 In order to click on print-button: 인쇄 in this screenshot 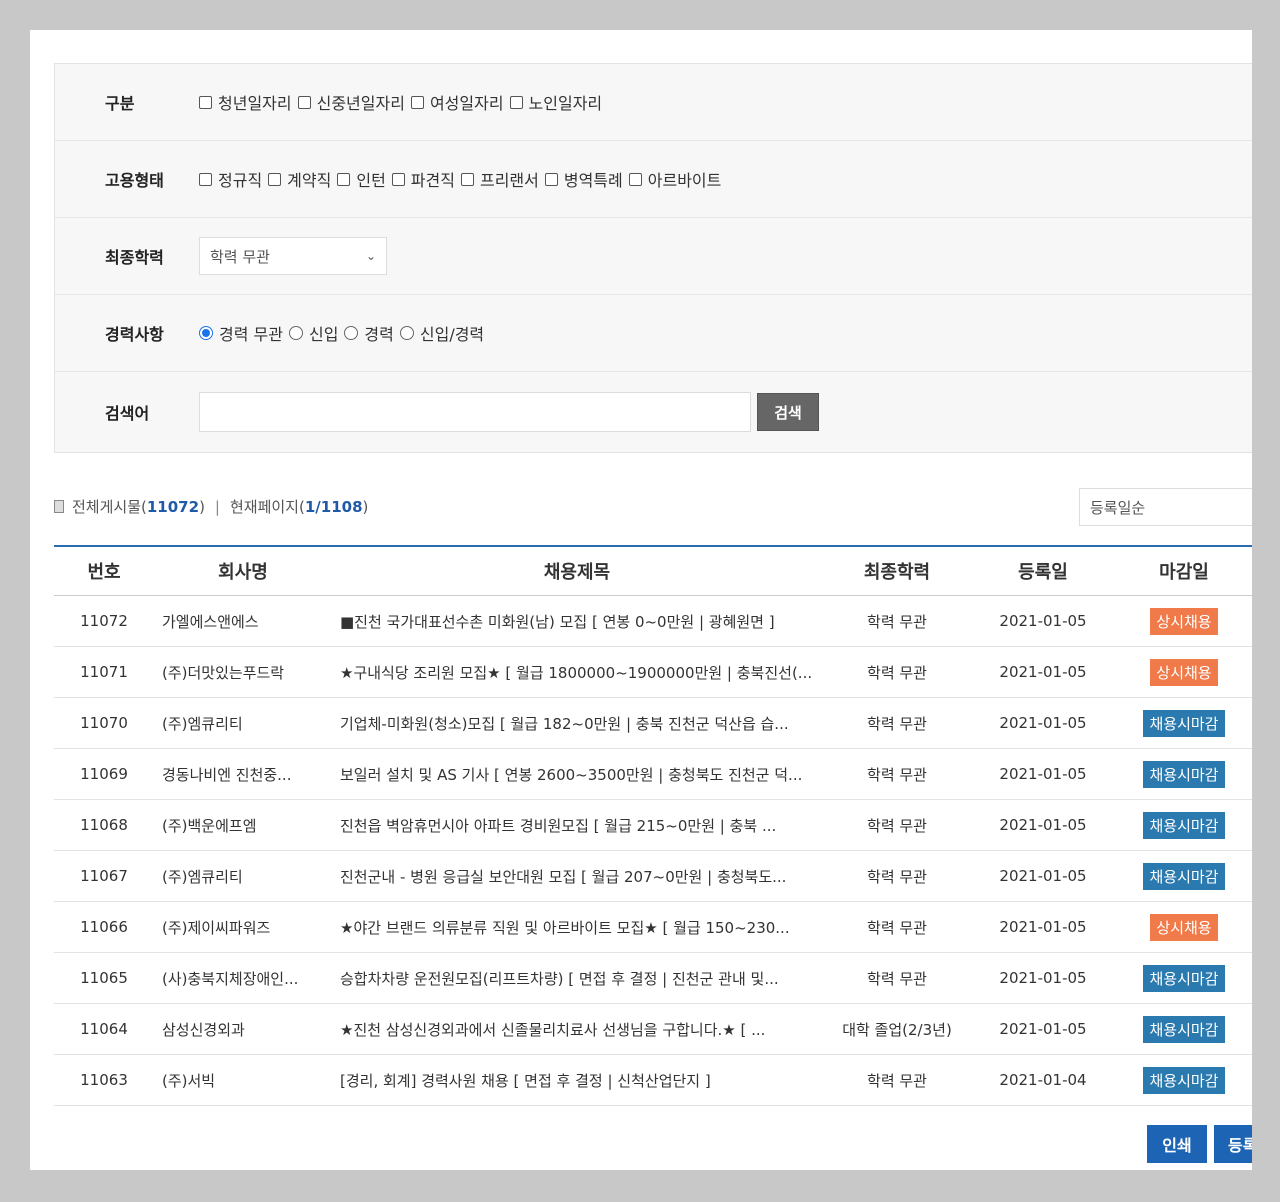, I will do `click(1177, 1144)`.